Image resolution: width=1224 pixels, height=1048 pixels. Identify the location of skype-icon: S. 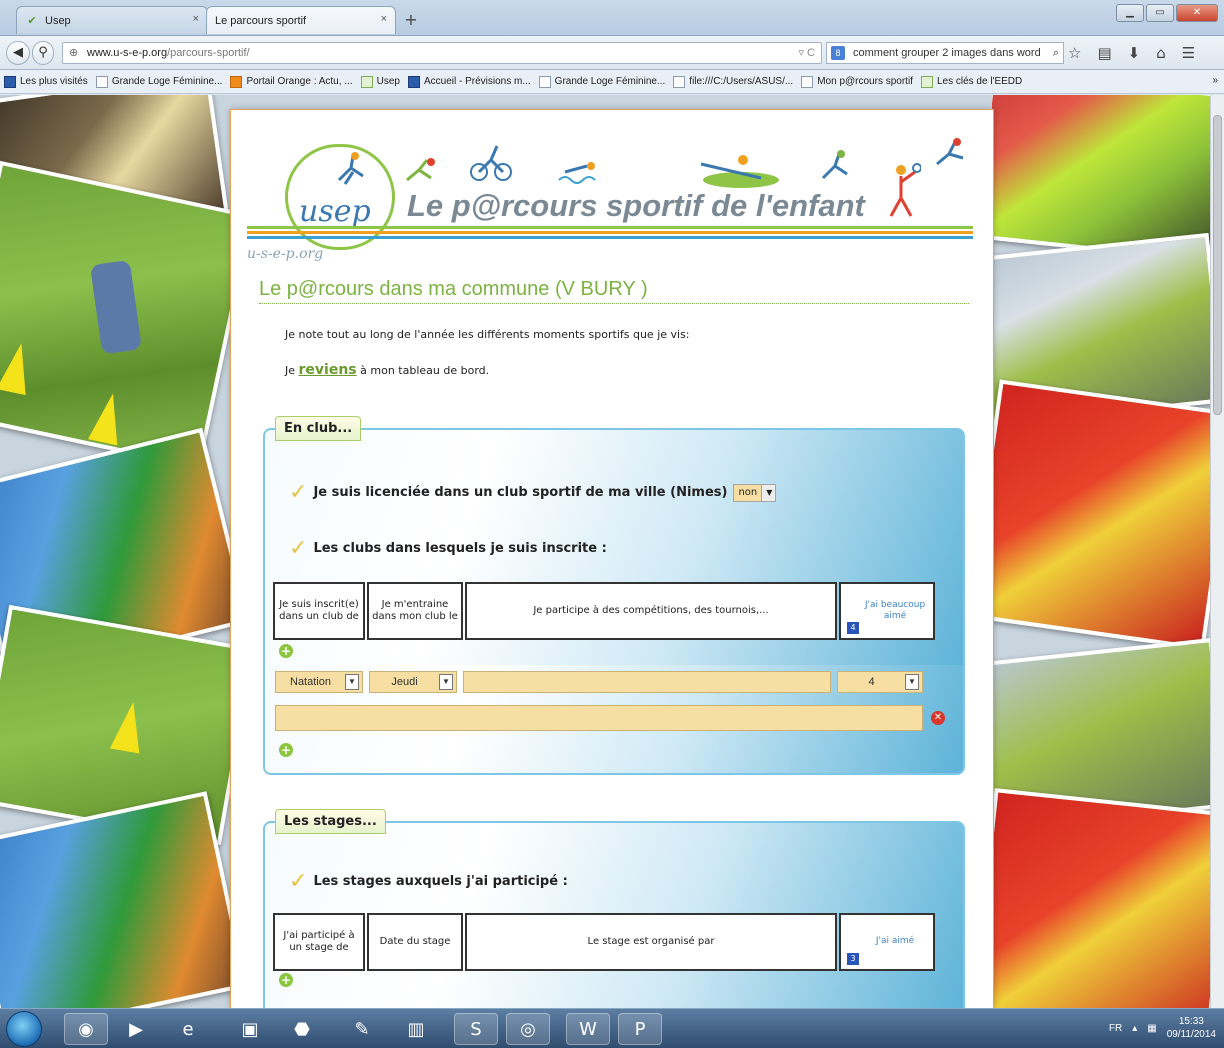
(476, 1029).